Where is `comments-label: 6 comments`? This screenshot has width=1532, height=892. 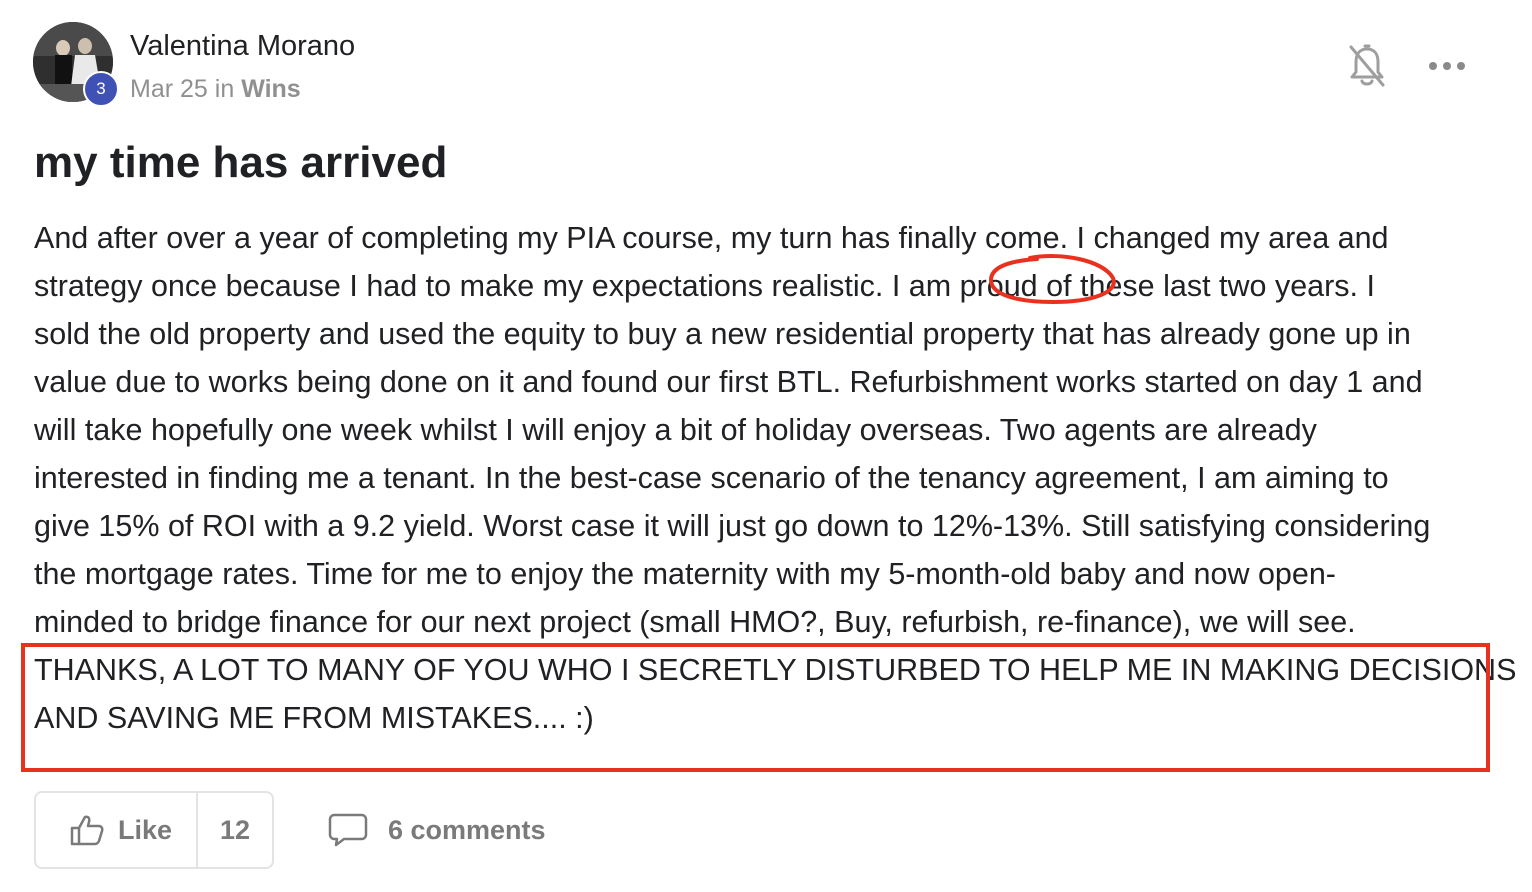 comments-label: 6 comments is located at coordinates (467, 829).